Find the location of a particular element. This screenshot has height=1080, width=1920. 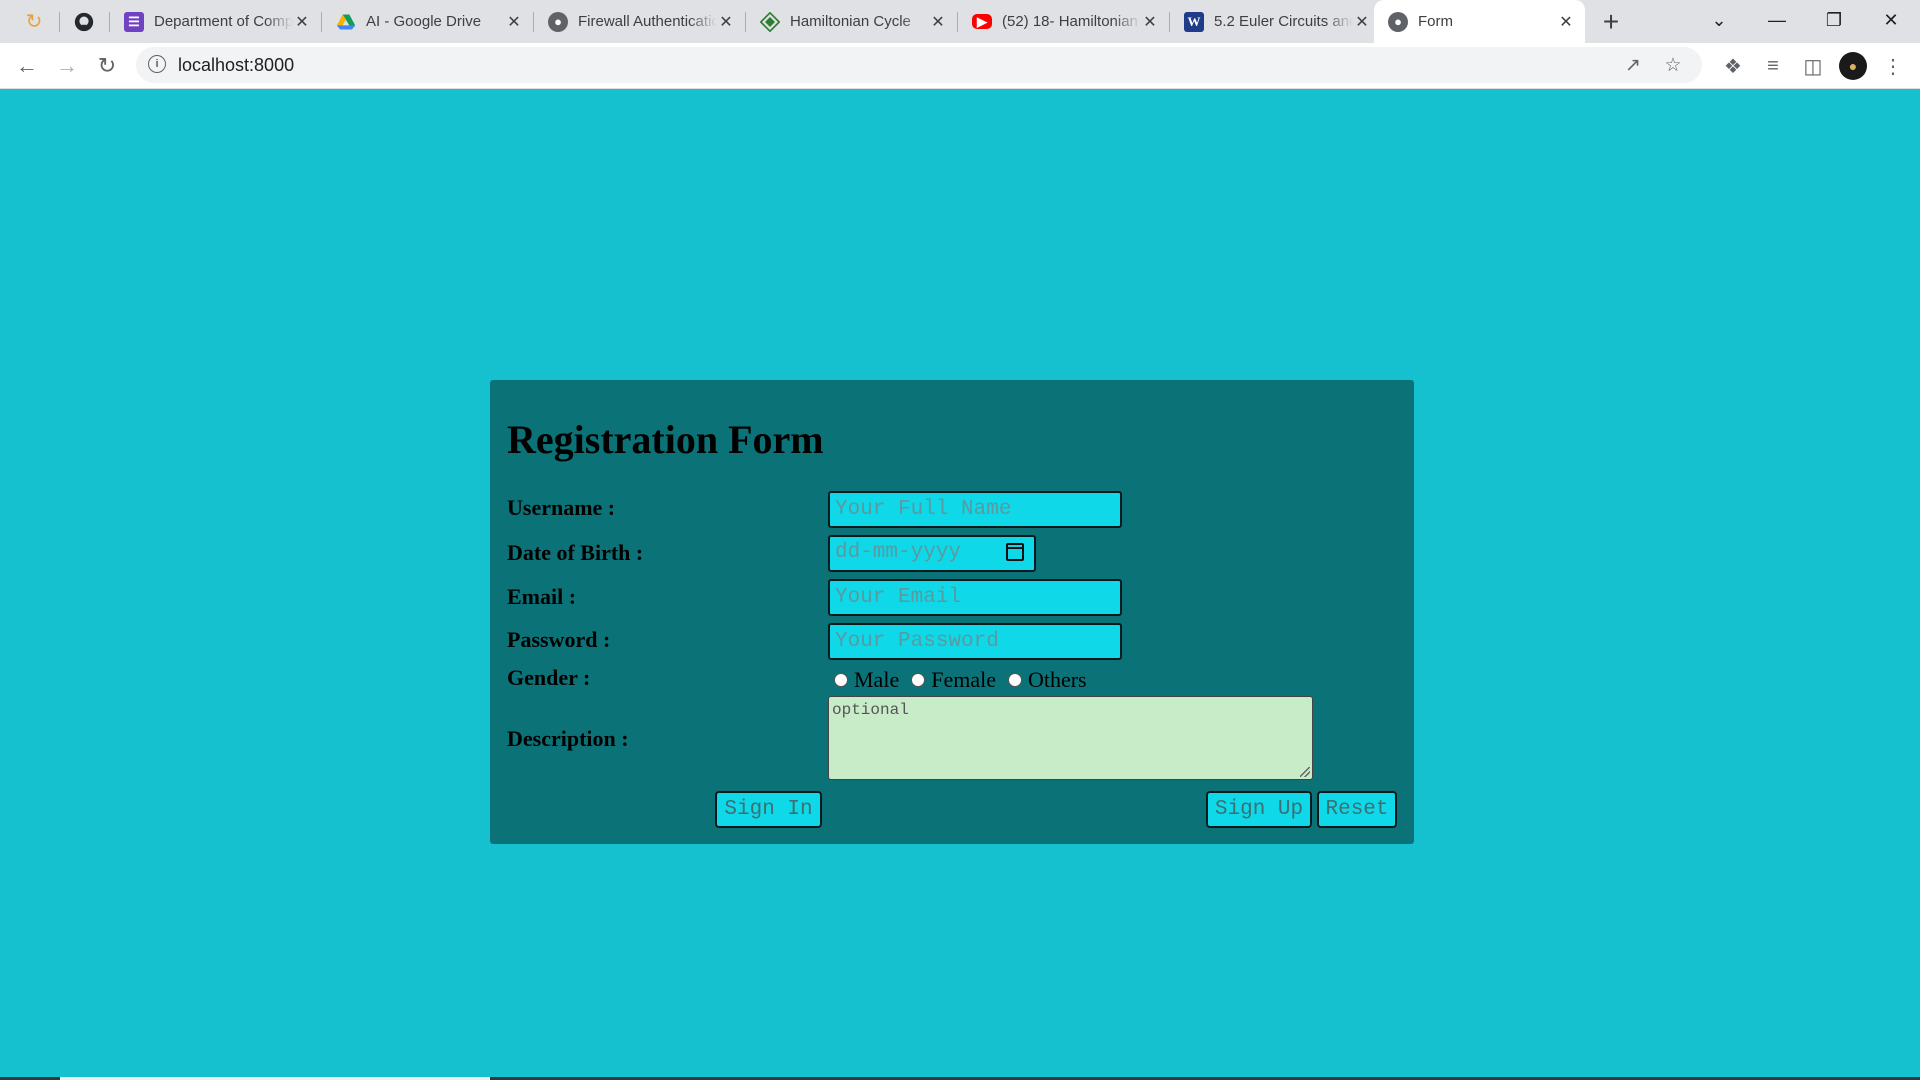

url-text: localhost:8000 is located at coordinates (236, 65).